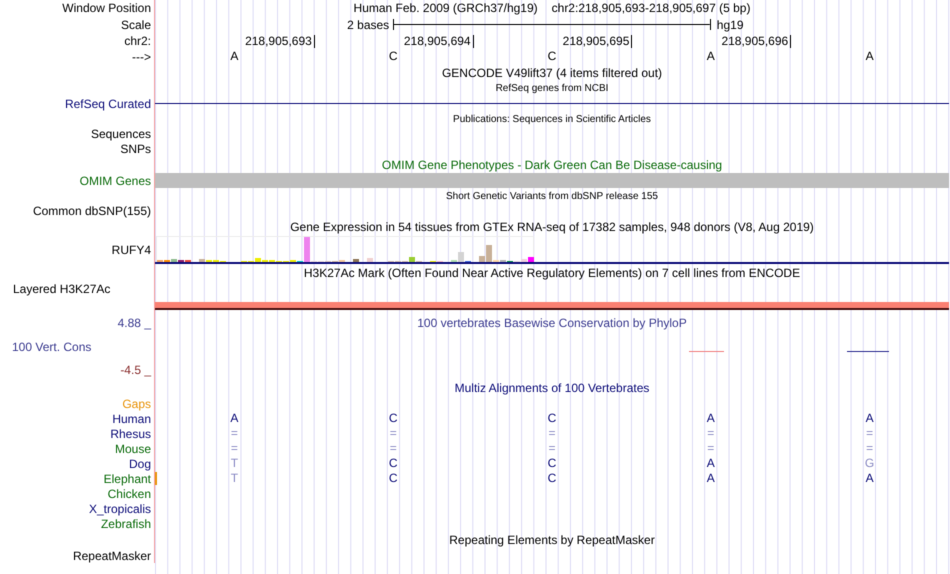  I want to click on track-label: SNPs, so click(135, 149).